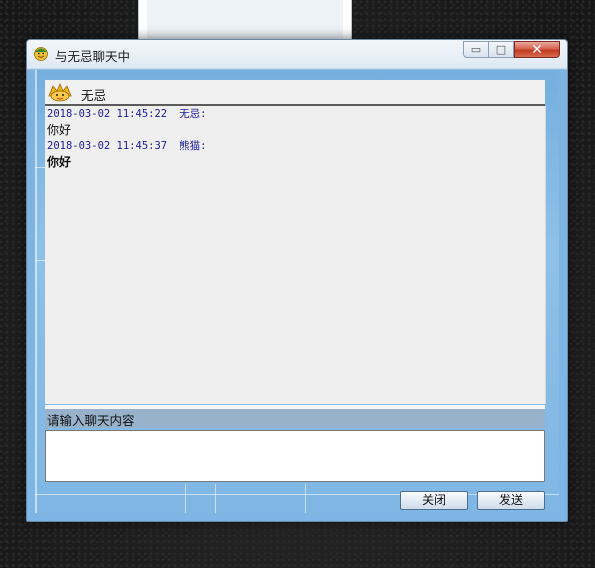 This screenshot has height=568, width=595. I want to click on message-meta: 2018-03-02 11:45:22 无忌:, so click(295, 114).